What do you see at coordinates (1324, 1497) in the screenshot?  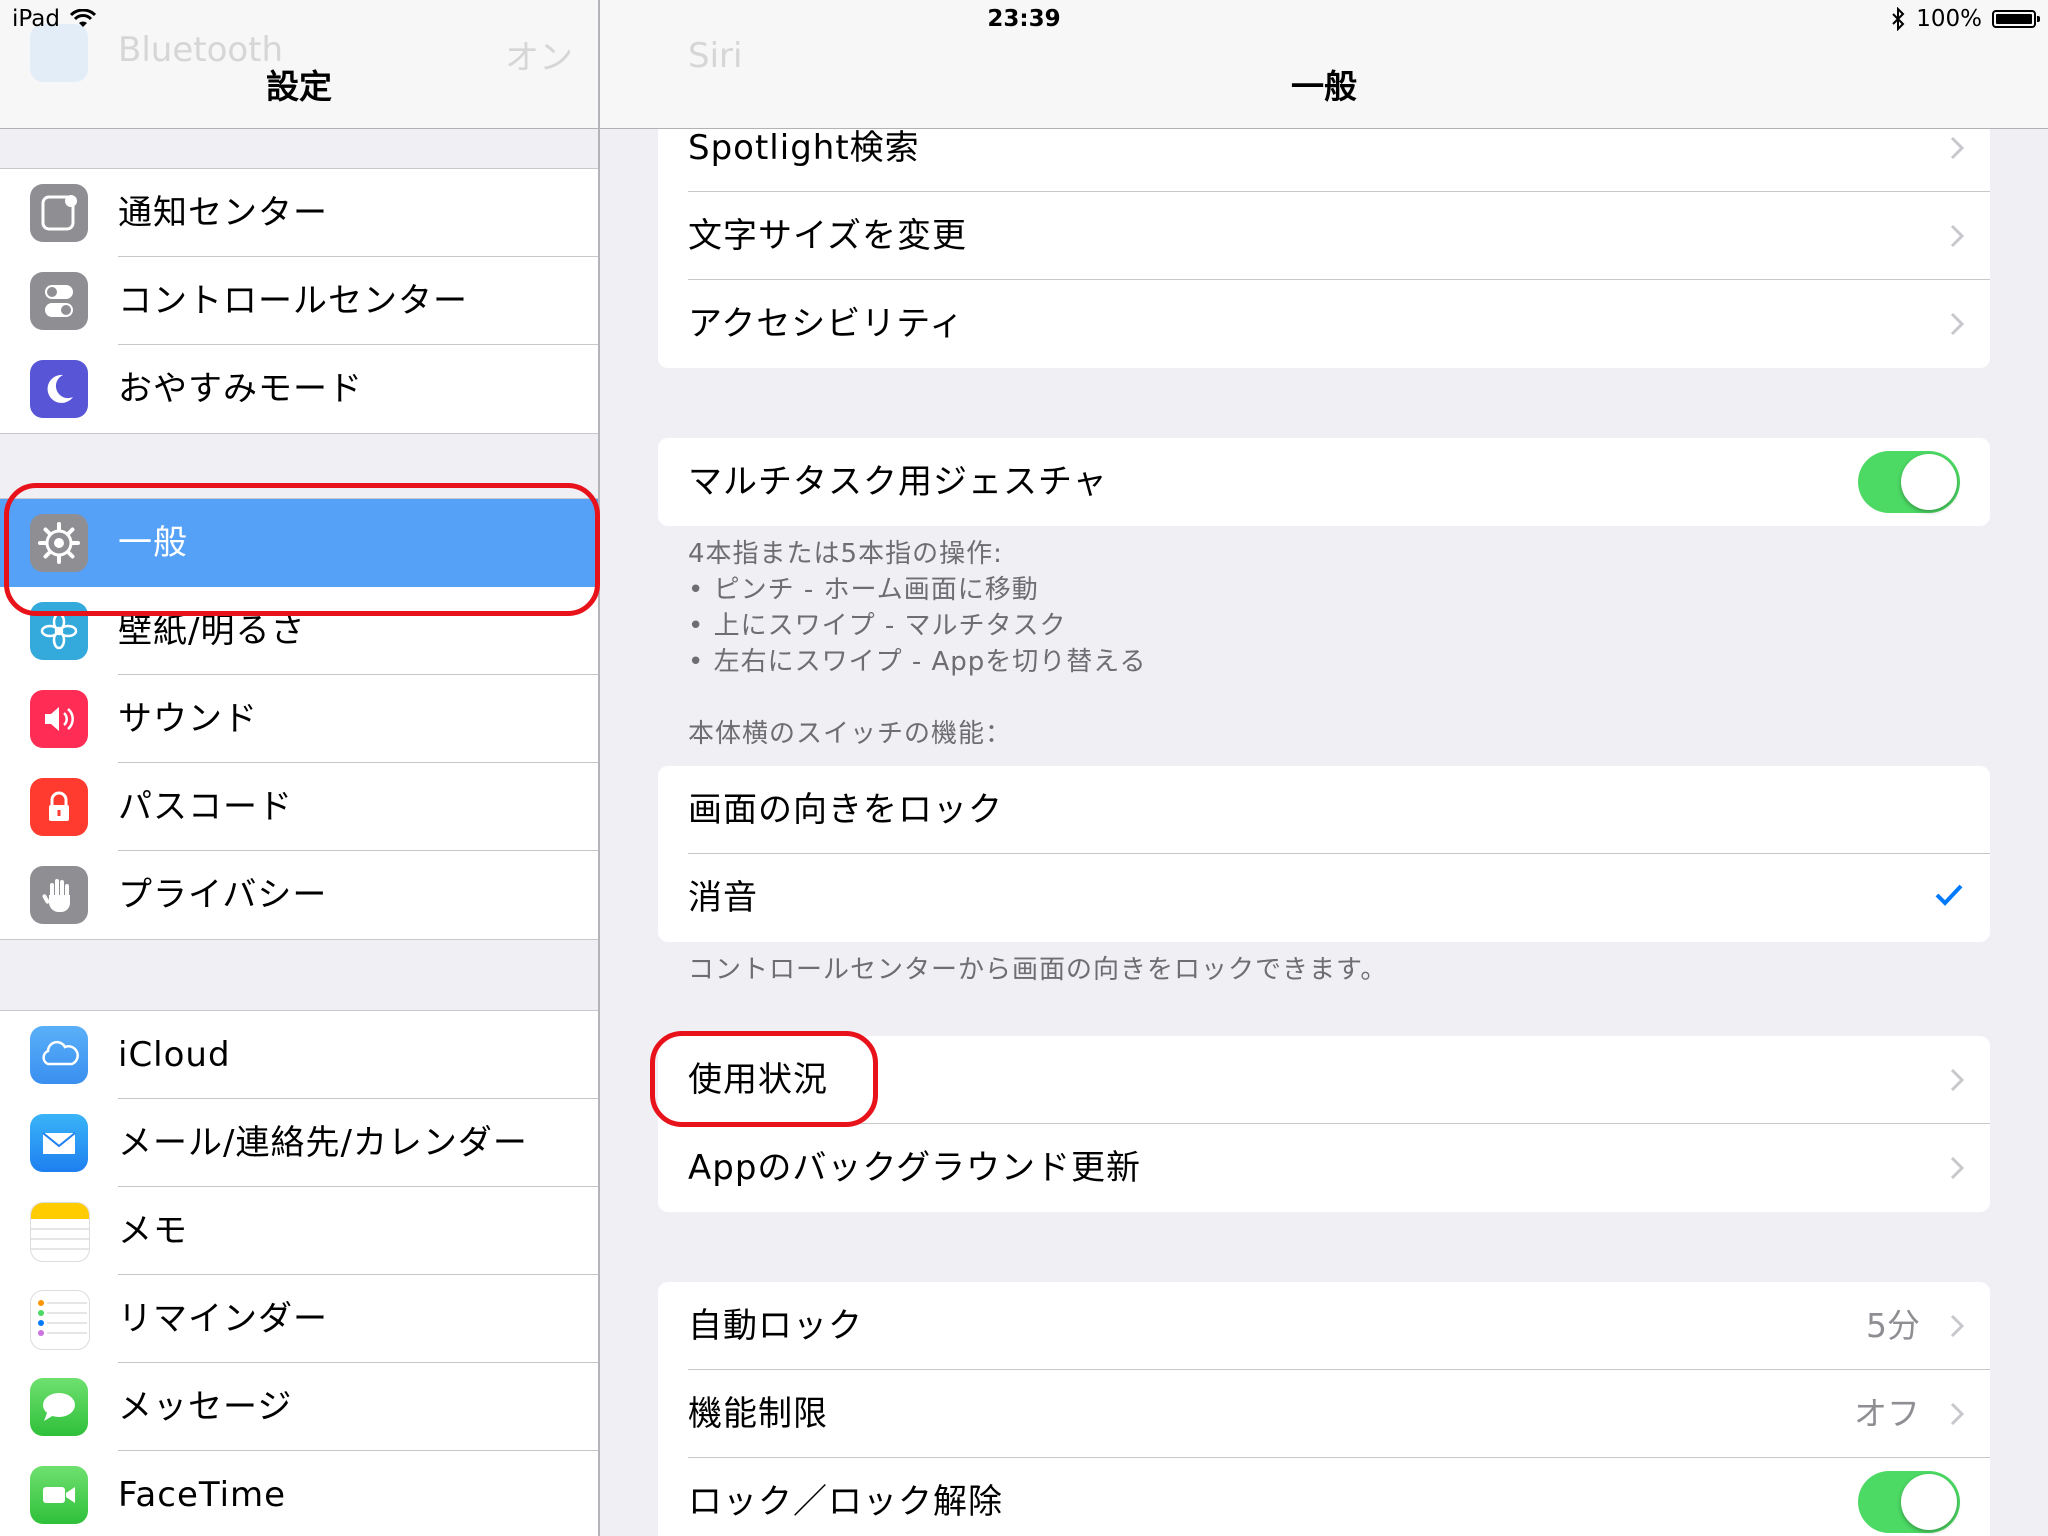 I see `lock-unlock-row: ロック／ロック解除` at bounding box center [1324, 1497].